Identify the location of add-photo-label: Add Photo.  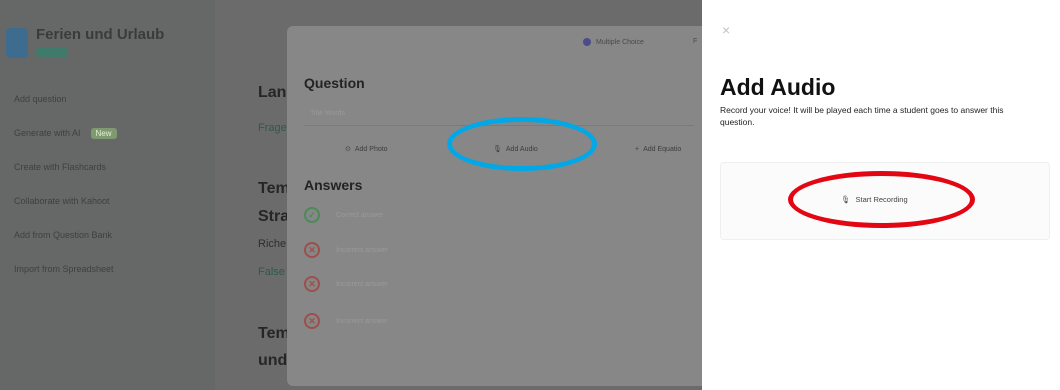
(371, 149).